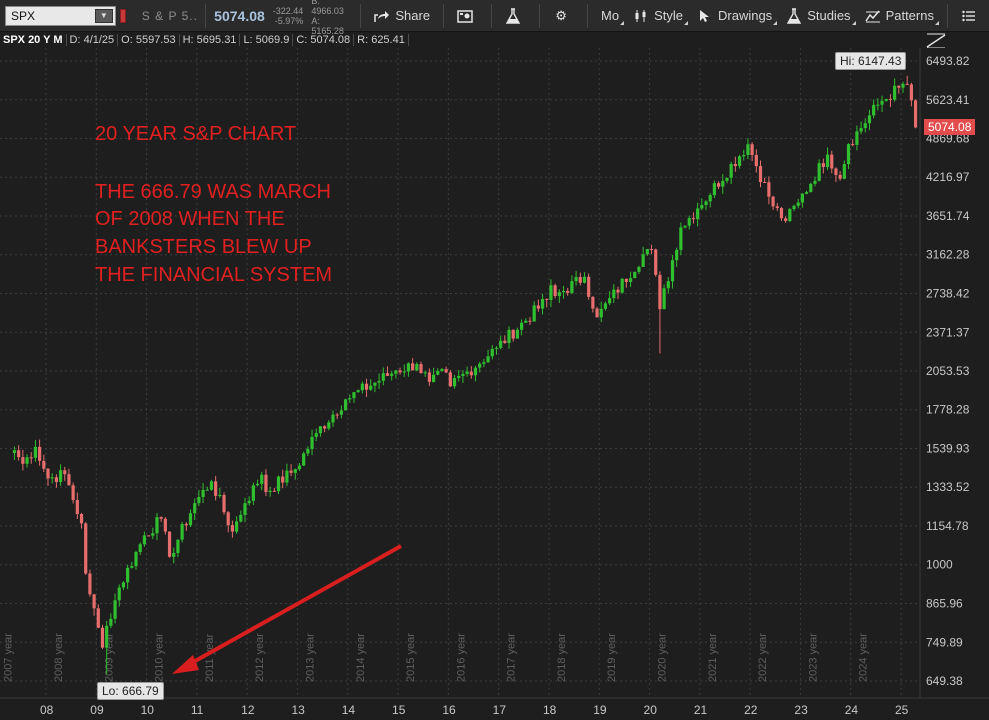 This screenshot has height=720, width=989. I want to click on price-tick-label: 1000, so click(939, 565).